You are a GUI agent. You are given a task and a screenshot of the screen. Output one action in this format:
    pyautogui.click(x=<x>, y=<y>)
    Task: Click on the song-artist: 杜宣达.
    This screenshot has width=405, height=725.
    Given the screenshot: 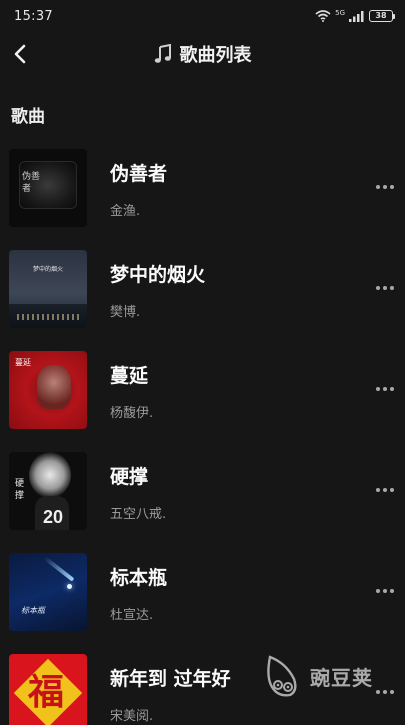 What is the action you would take?
    pyautogui.click(x=132, y=615)
    